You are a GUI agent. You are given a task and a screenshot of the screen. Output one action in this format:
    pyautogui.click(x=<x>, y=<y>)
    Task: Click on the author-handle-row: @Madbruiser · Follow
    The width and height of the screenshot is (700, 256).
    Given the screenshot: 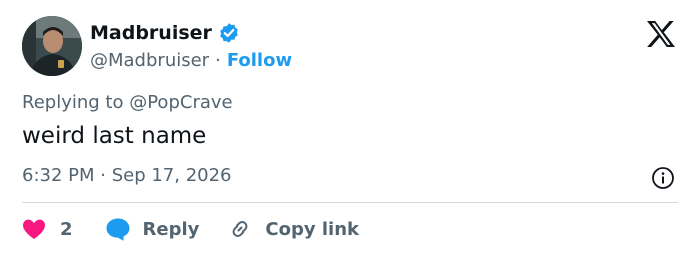 What is the action you would take?
    pyautogui.click(x=191, y=60)
    